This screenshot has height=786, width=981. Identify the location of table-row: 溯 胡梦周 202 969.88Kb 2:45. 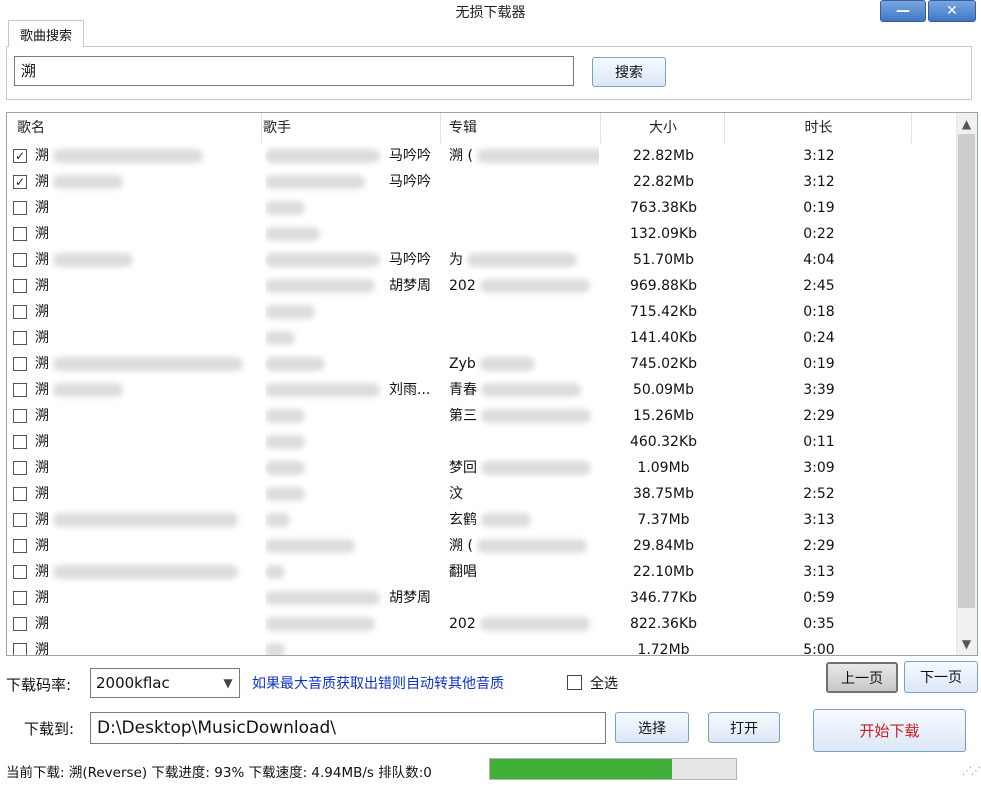
(482, 286).